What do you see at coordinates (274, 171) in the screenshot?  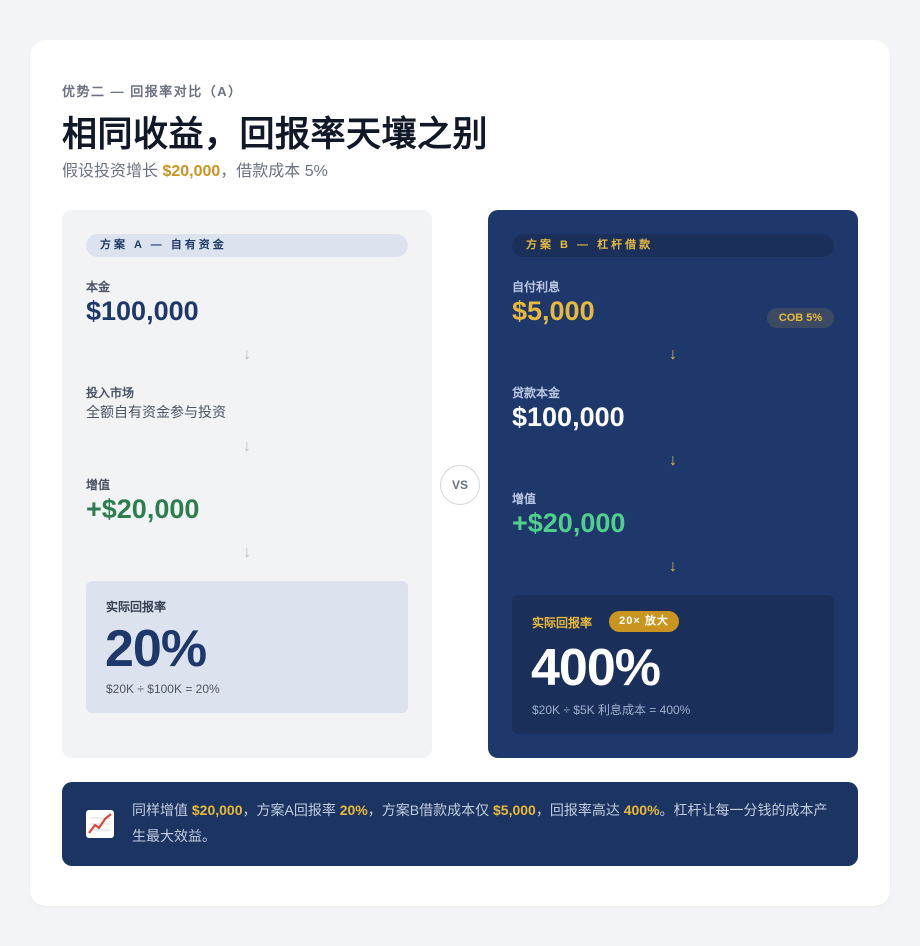 I see `subtitle-suffix: ，借款成本 5%` at bounding box center [274, 171].